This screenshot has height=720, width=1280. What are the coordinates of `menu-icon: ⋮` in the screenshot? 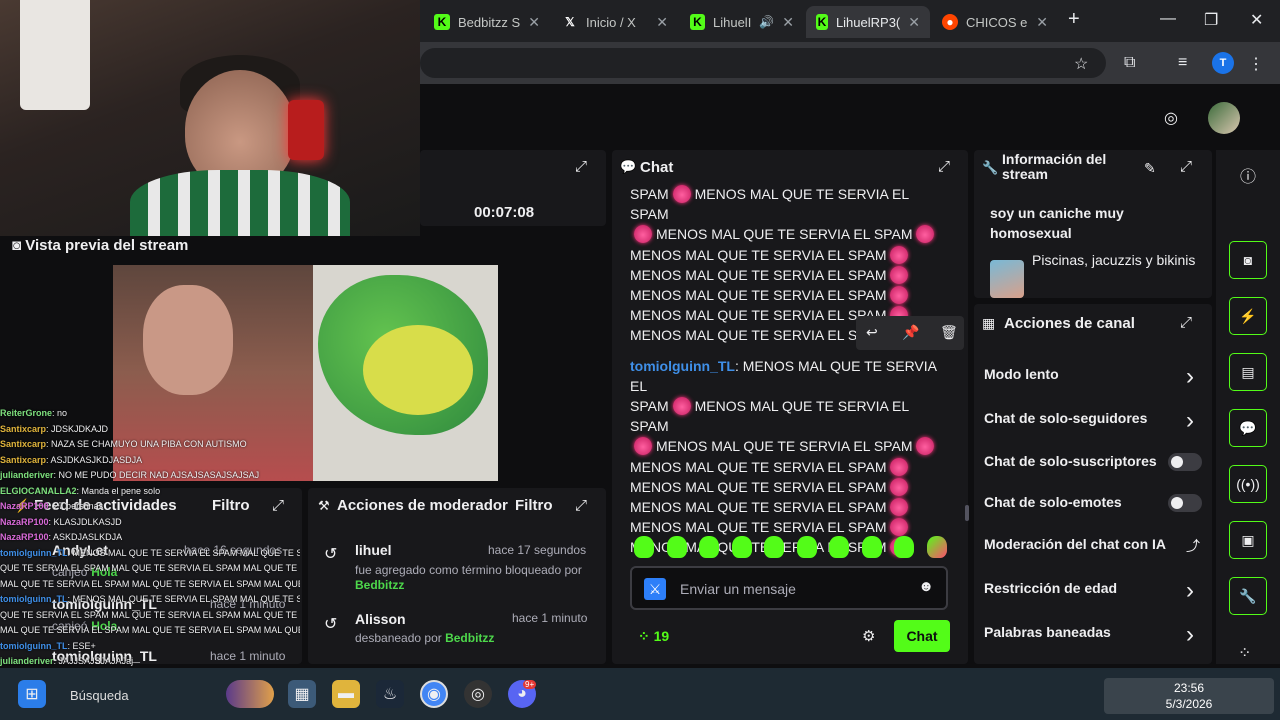 It's located at (1256, 64).